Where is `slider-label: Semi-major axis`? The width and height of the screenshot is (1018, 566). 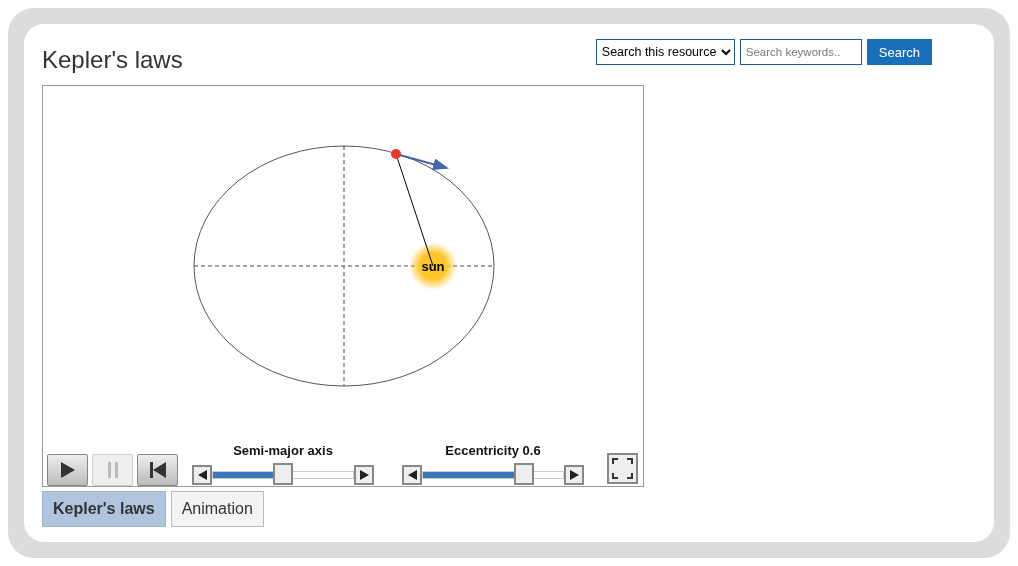
slider-label: Semi-major axis is located at coordinates (283, 450).